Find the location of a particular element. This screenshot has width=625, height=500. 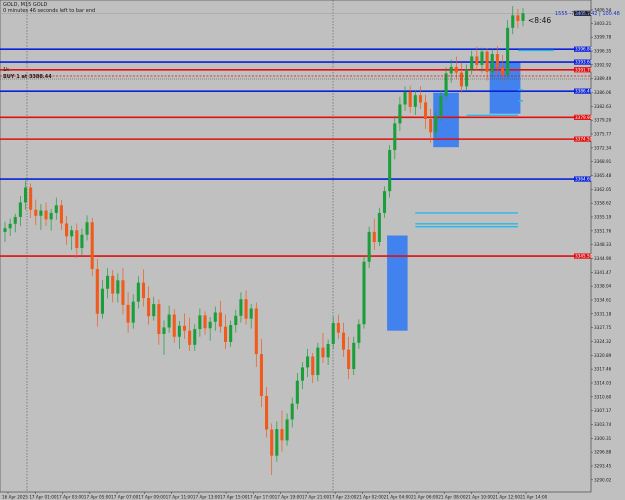

price-tick-label: 3362.05 is located at coordinates (603, 189).